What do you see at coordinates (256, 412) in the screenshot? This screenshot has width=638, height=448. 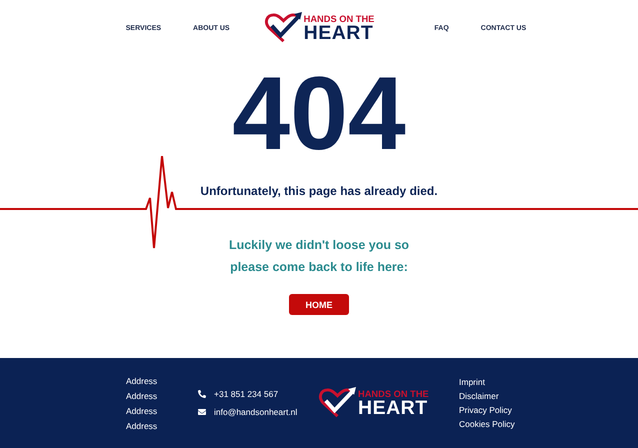 I see `contact-link: info@handsonheart.nl` at bounding box center [256, 412].